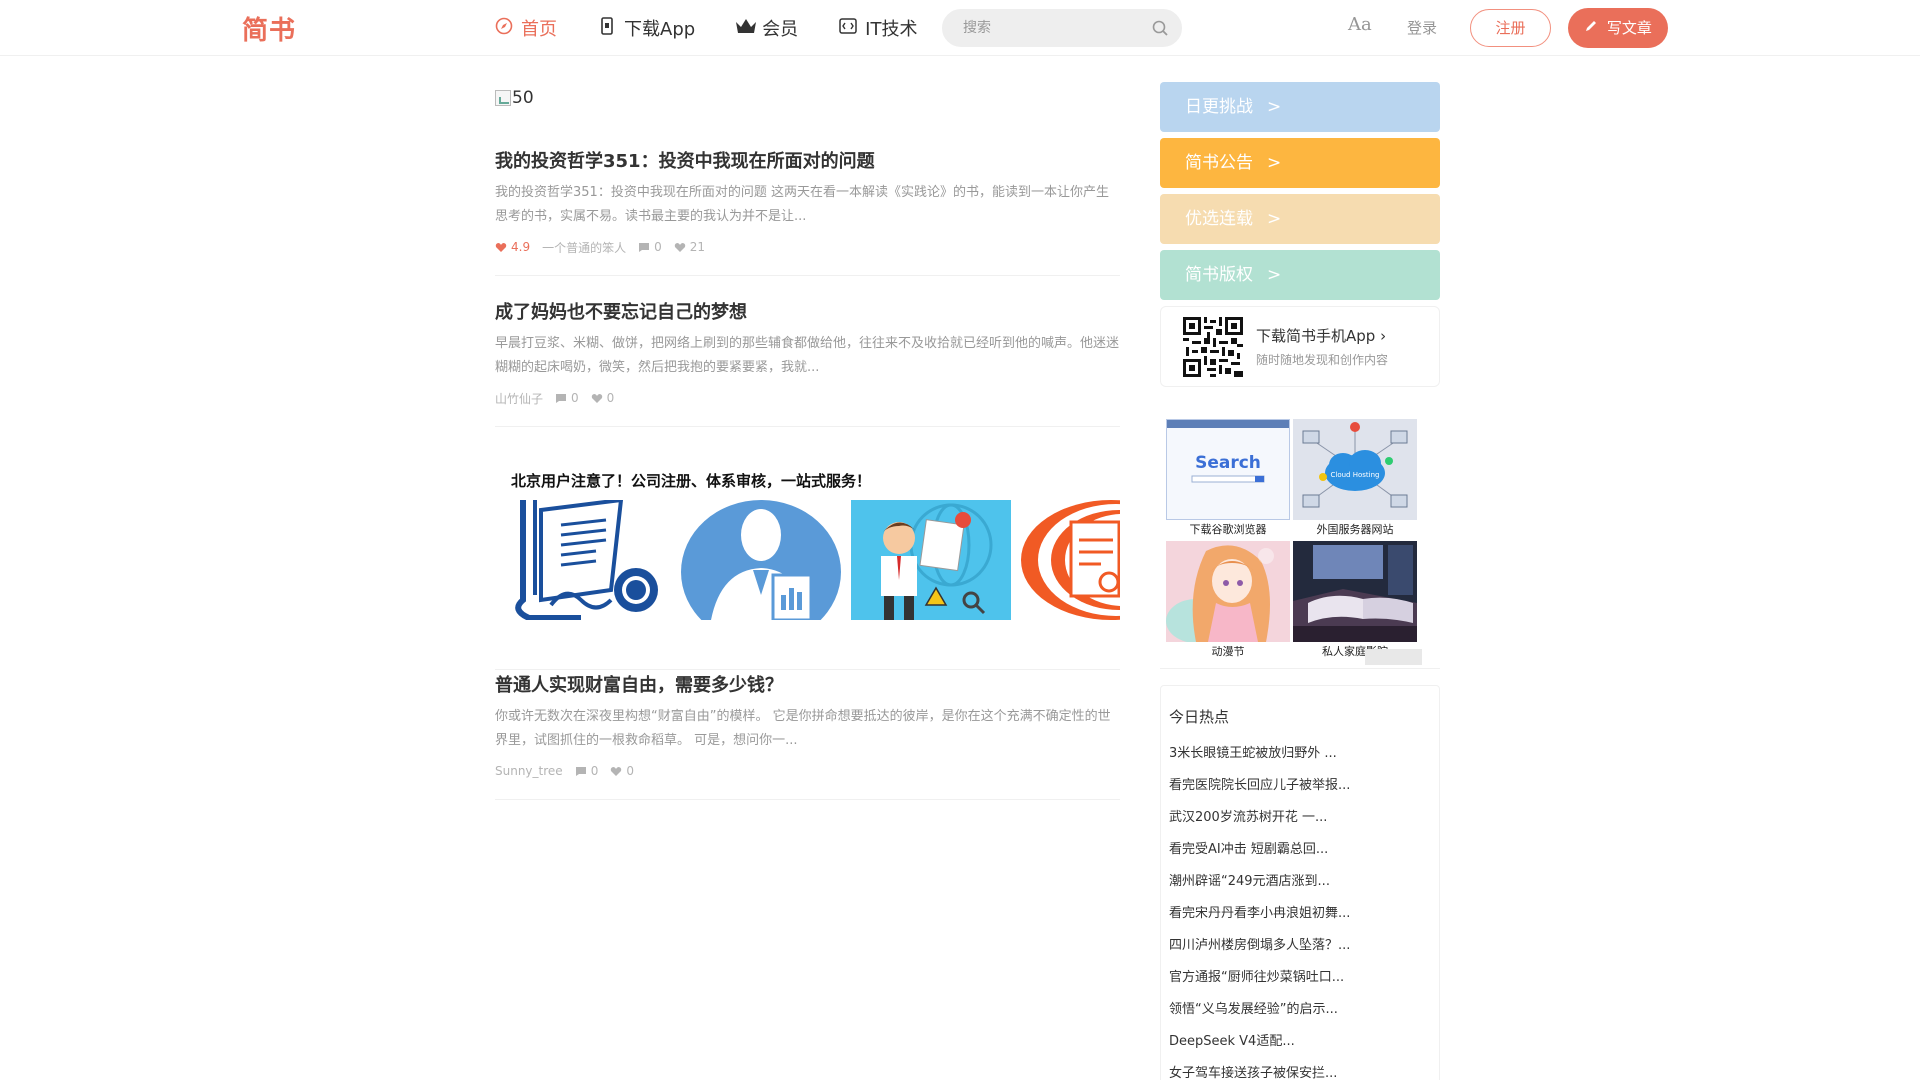 The image size is (1920, 1080). Describe the element at coordinates (1300, 163) in the screenshot. I see `board-announcement: 简书公告 >` at that location.